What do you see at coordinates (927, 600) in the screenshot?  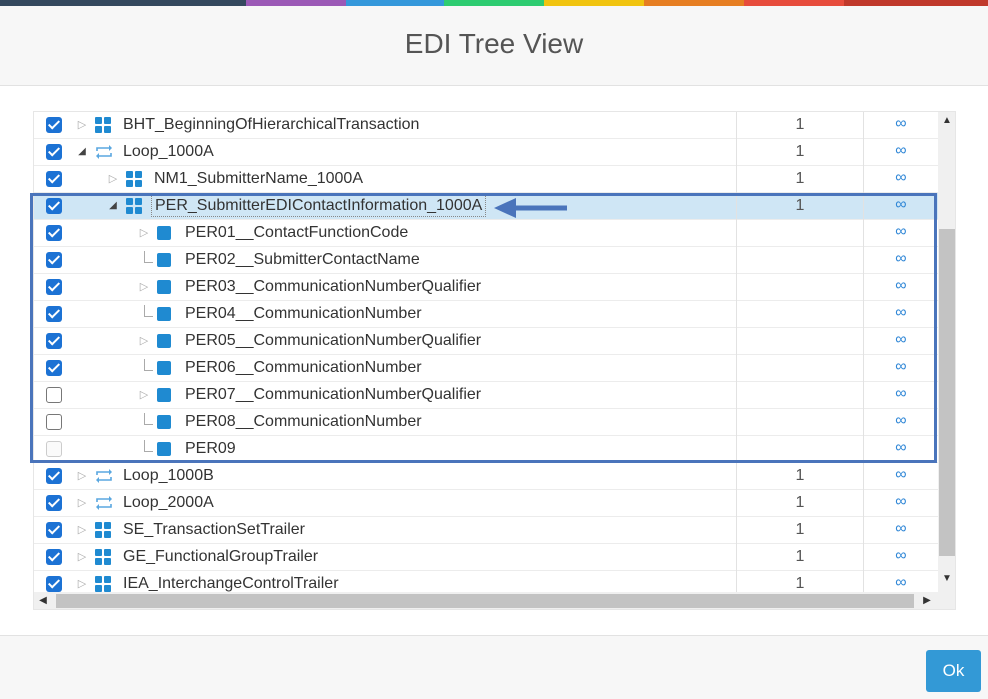 I see `scroll-right-icon: ▶` at bounding box center [927, 600].